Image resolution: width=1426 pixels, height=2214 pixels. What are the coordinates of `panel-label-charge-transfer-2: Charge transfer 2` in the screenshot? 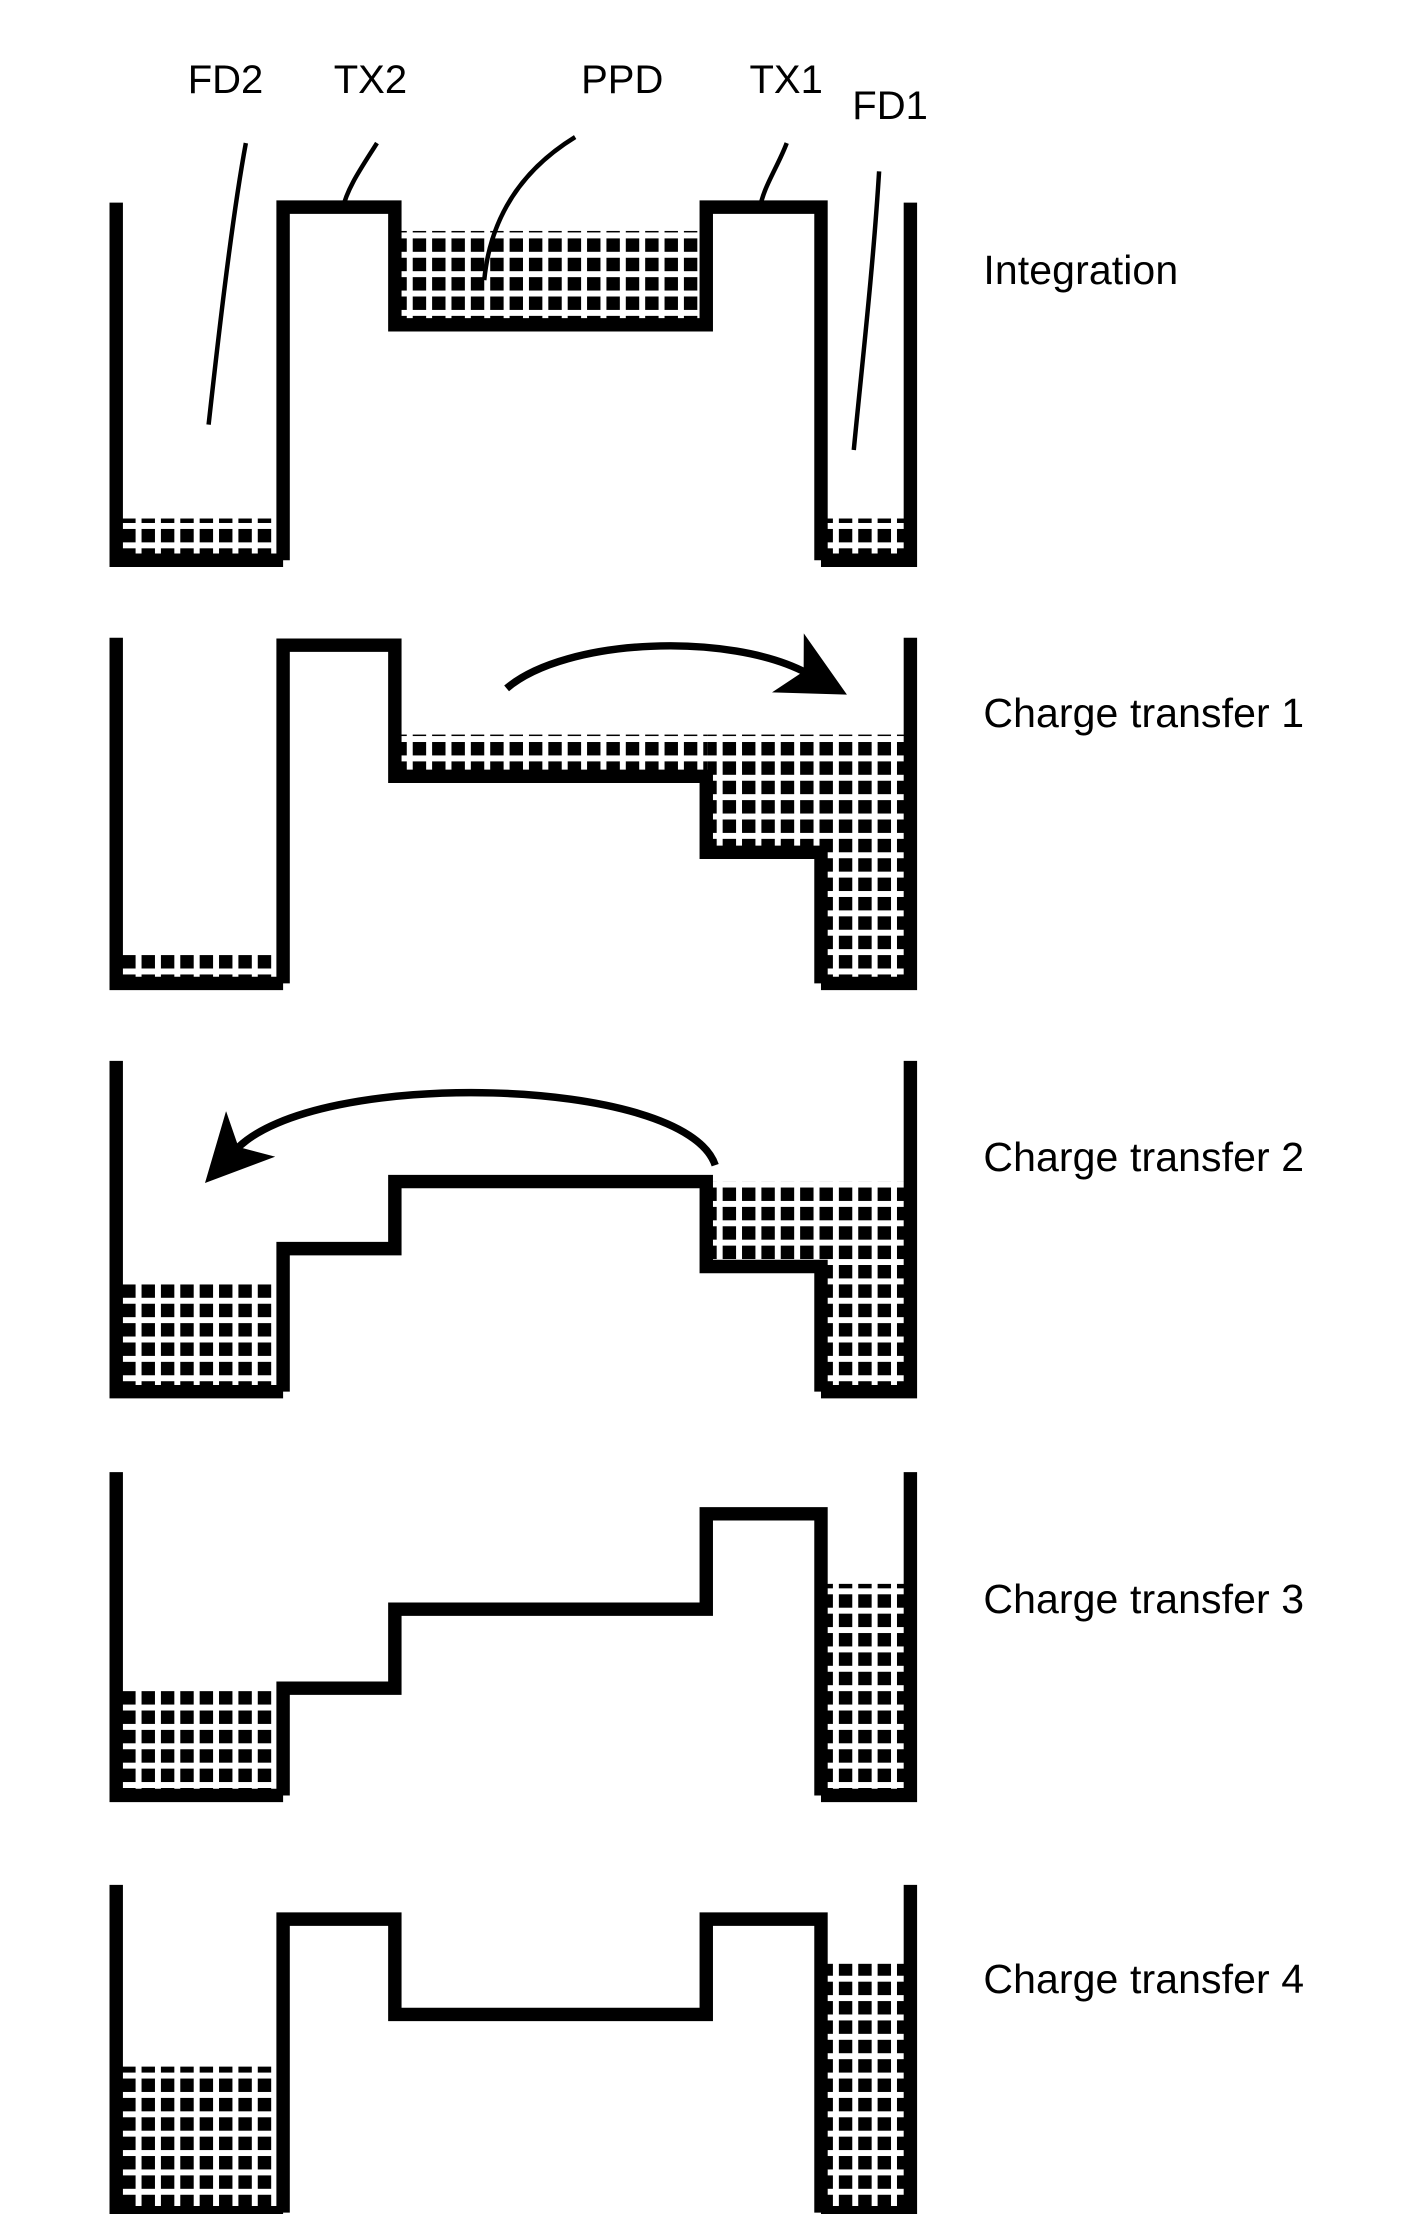 It's located at (1144, 1156).